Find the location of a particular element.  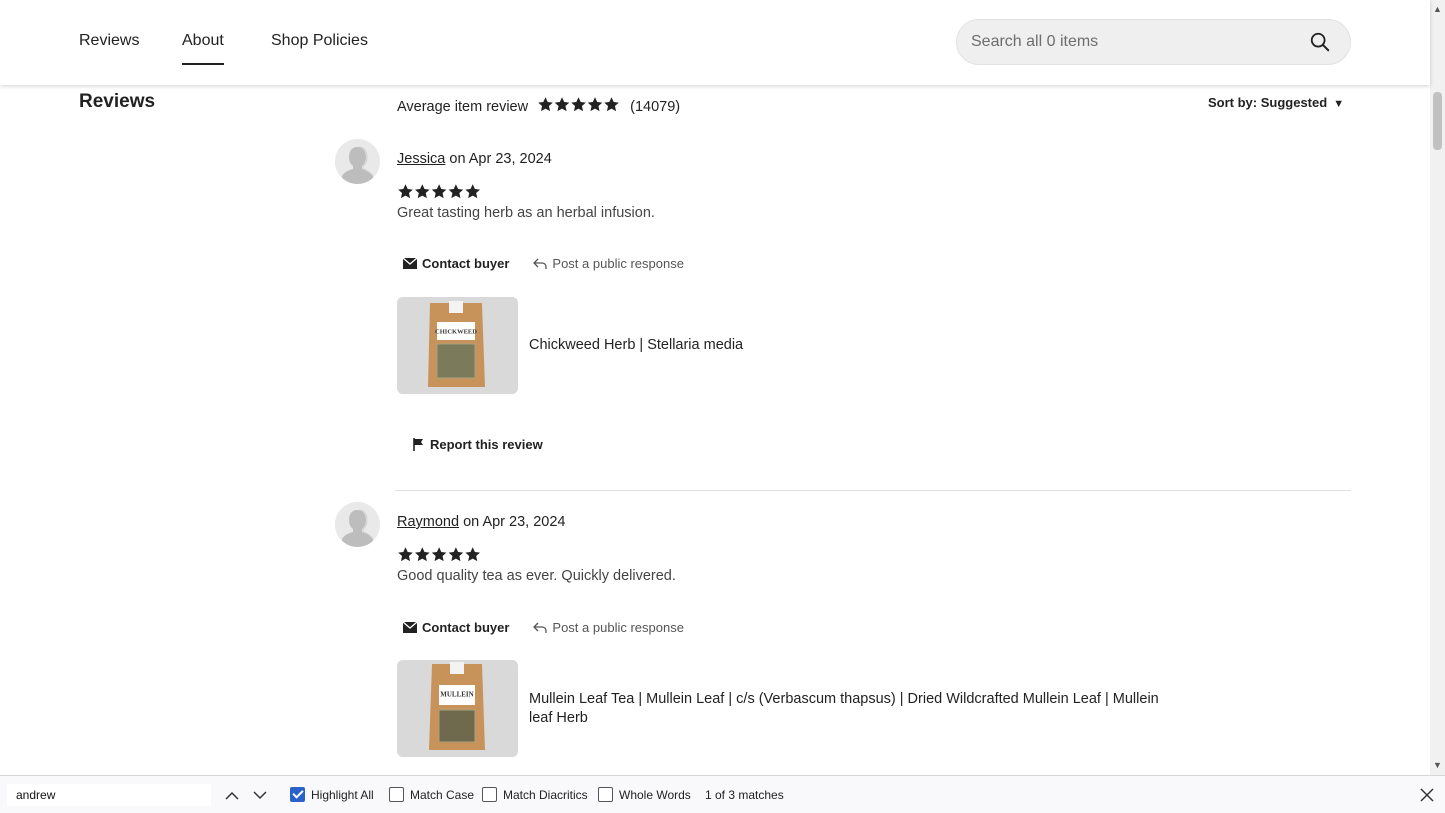

match-case-checkbox: Match Case is located at coordinates (431, 794).